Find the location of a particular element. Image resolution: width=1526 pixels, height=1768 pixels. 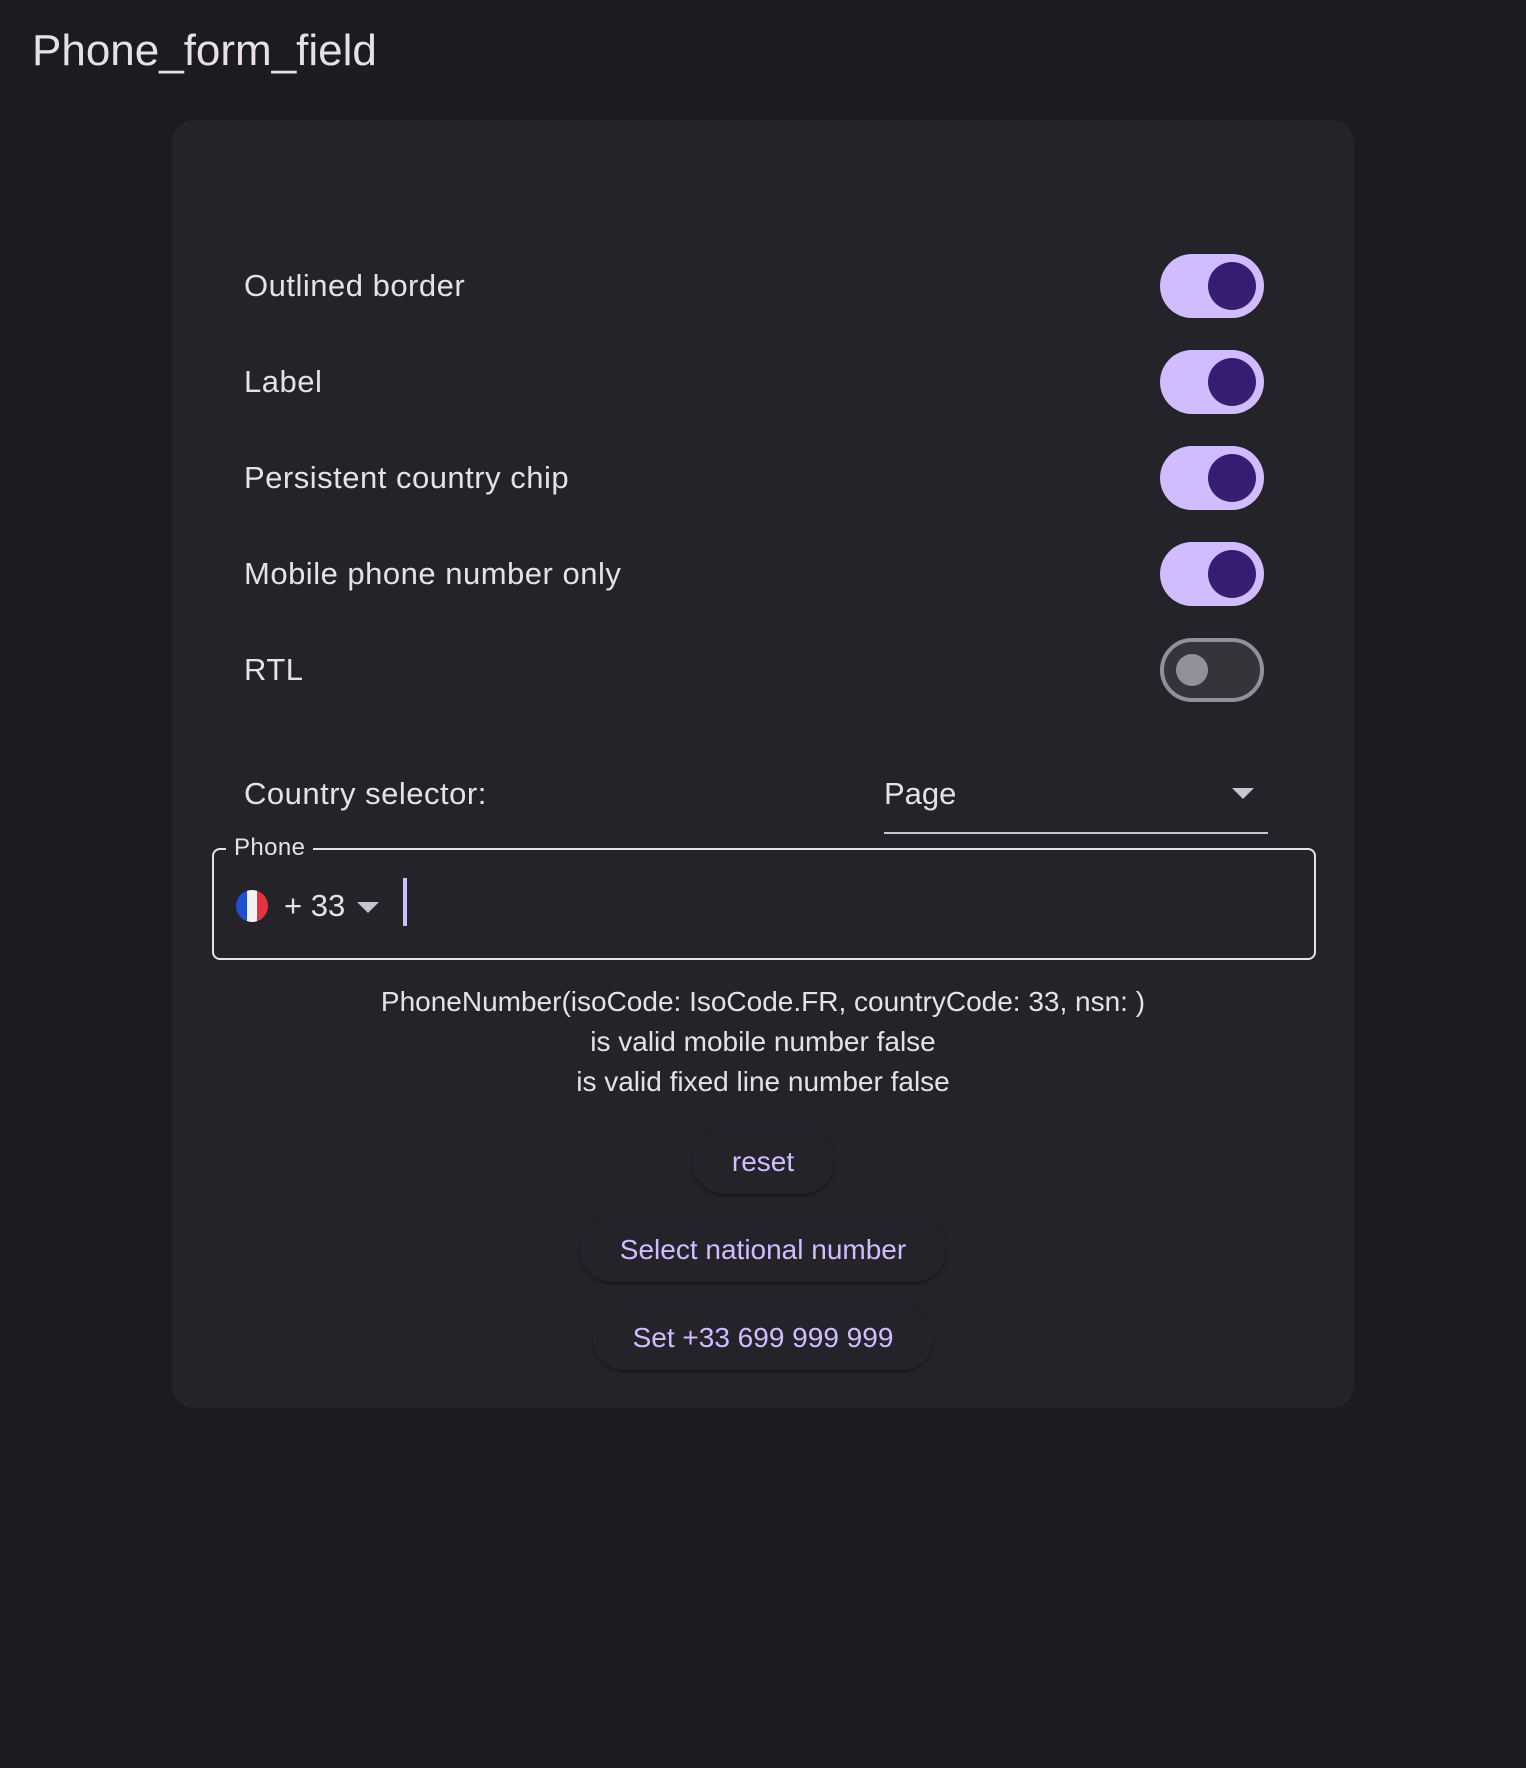

country-chip: + 33 is located at coordinates (308, 906).